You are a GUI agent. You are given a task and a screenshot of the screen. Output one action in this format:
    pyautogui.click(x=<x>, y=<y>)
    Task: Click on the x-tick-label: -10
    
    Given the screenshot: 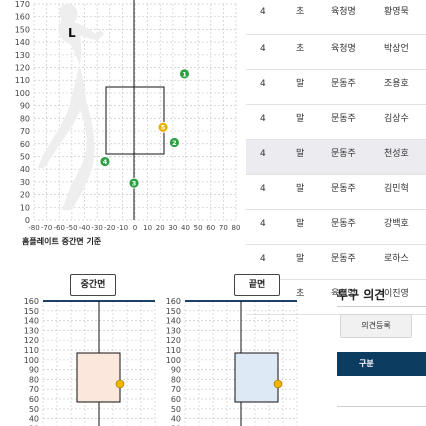 What is the action you would take?
    pyautogui.click(x=122, y=228)
    